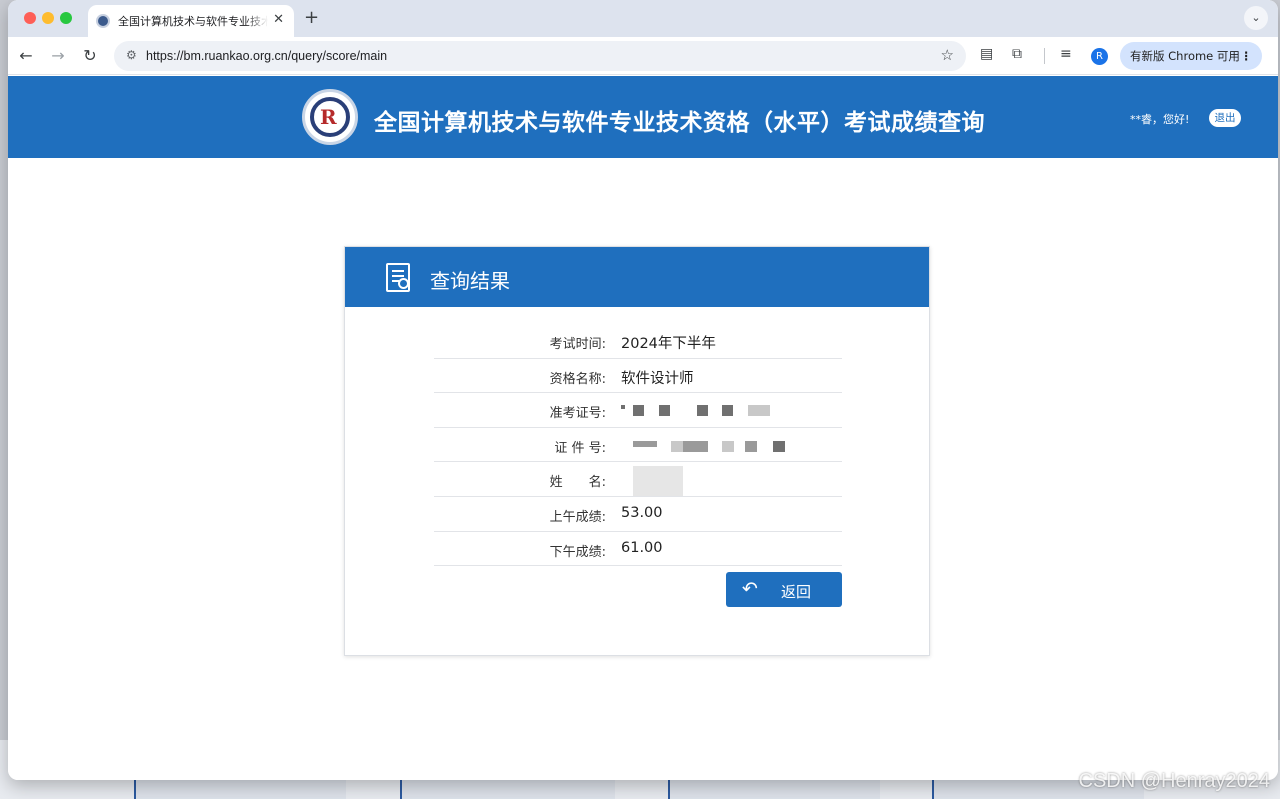 The height and width of the screenshot is (799, 1280). I want to click on row-label: 准考证号:, so click(577, 414).